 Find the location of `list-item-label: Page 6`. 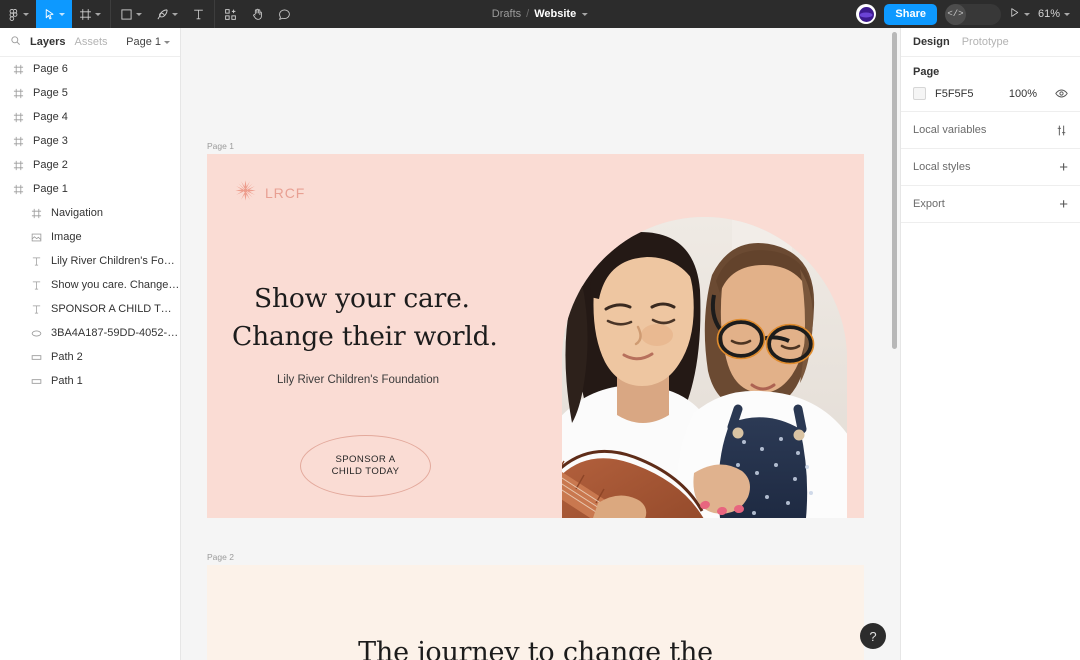

list-item-label: Page 6 is located at coordinates (50, 69).